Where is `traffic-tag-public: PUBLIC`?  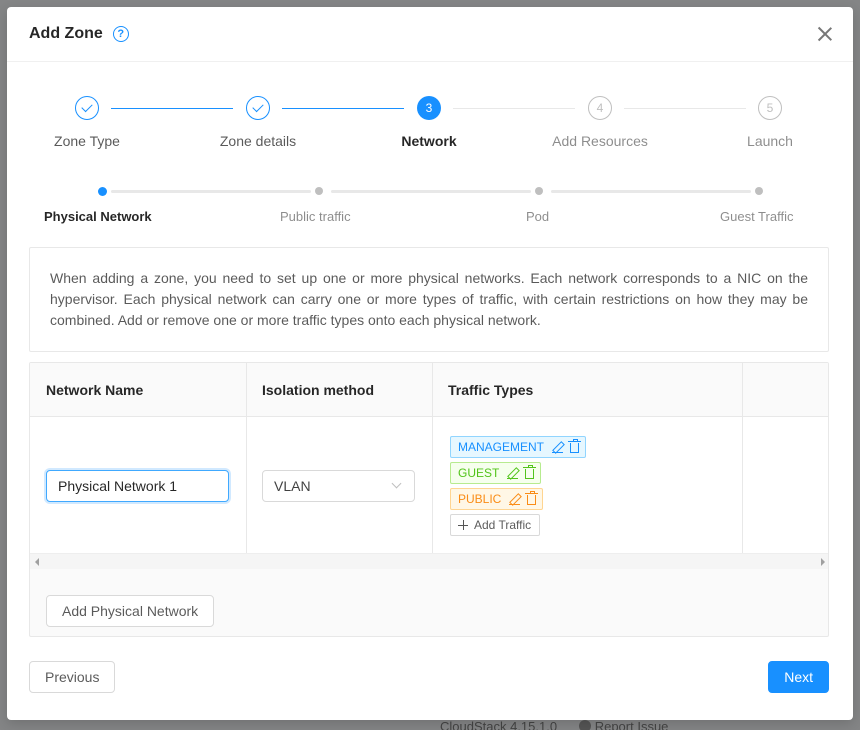 traffic-tag-public: PUBLIC is located at coordinates (497, 499).